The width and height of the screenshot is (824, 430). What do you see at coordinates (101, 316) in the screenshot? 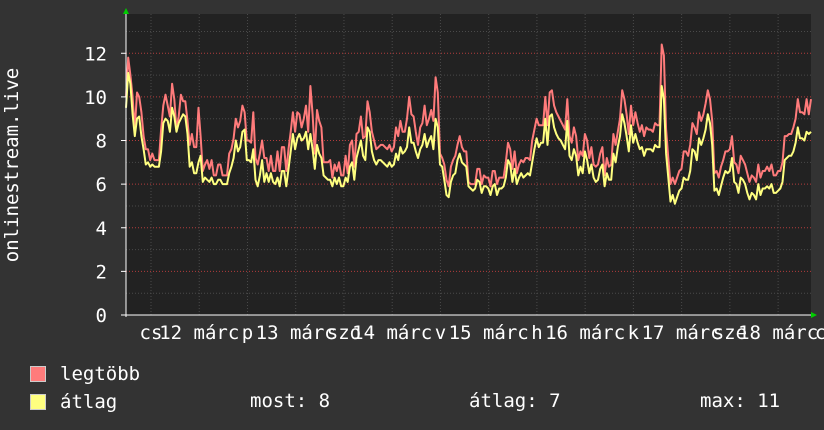
I see `y-tick-label: 0` at bounding box center [101, 316].